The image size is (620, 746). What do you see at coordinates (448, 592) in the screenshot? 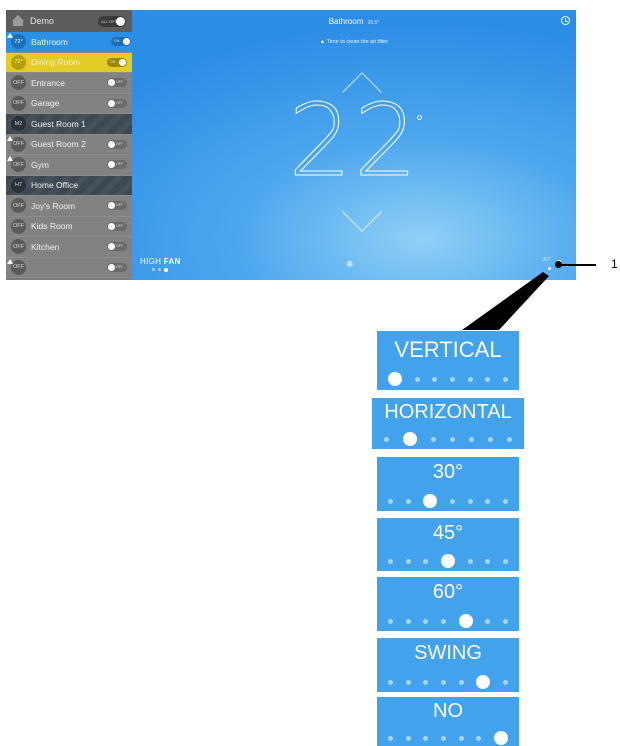
I see `swing-option-label: 60°` at bounding box center [448, 592].